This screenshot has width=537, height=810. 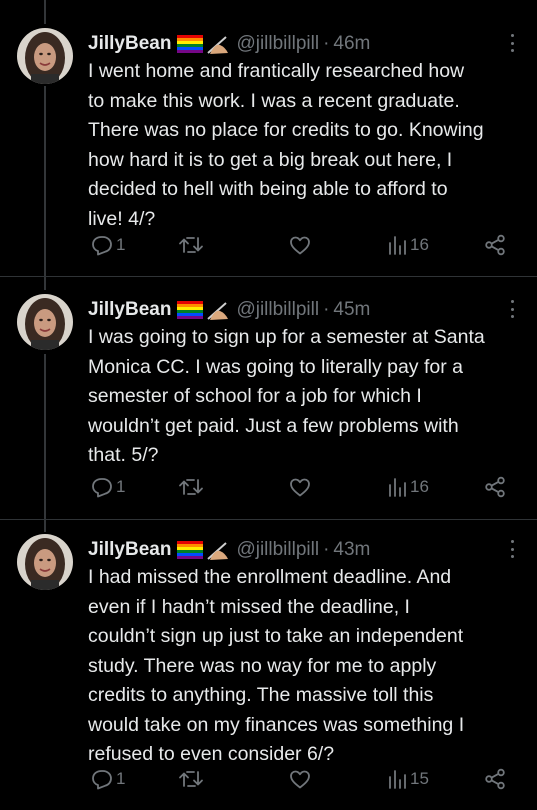 I want to click on timestamp: 45m, so click(x=351, y=310).